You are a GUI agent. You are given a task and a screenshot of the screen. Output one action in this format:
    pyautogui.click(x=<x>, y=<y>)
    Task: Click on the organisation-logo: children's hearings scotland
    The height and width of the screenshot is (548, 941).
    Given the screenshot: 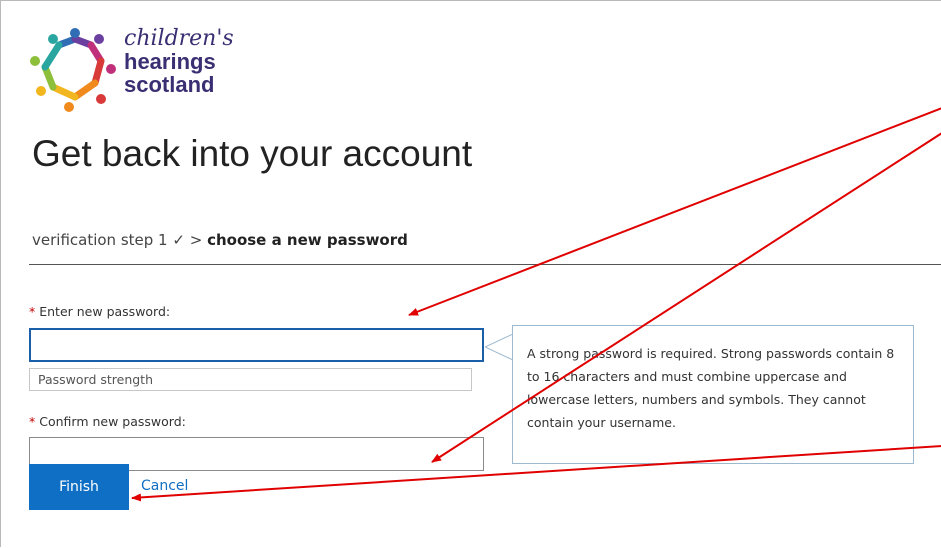 What is the action you would take?
    pyautogui.click(x=131, y=70)
    